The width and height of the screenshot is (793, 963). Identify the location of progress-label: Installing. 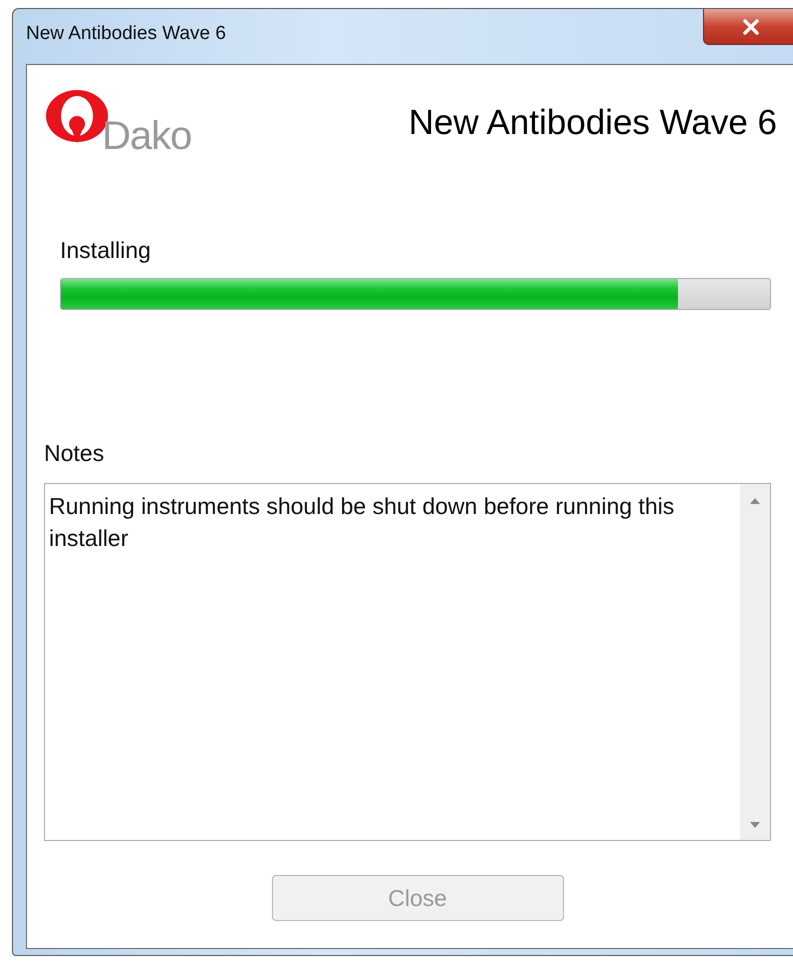
(106, 250).